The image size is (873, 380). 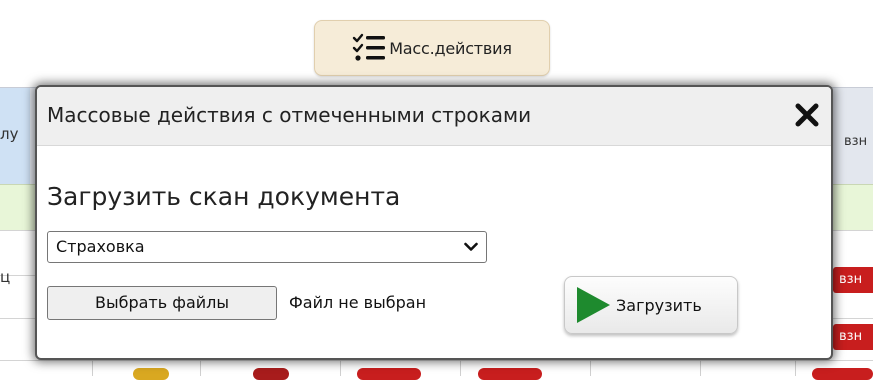 What do you see at coordinates (289, 115) in the screenshot?
I see `dialog-title: Массовые действия с отмеченными строками` at bounding box center [289, 115].